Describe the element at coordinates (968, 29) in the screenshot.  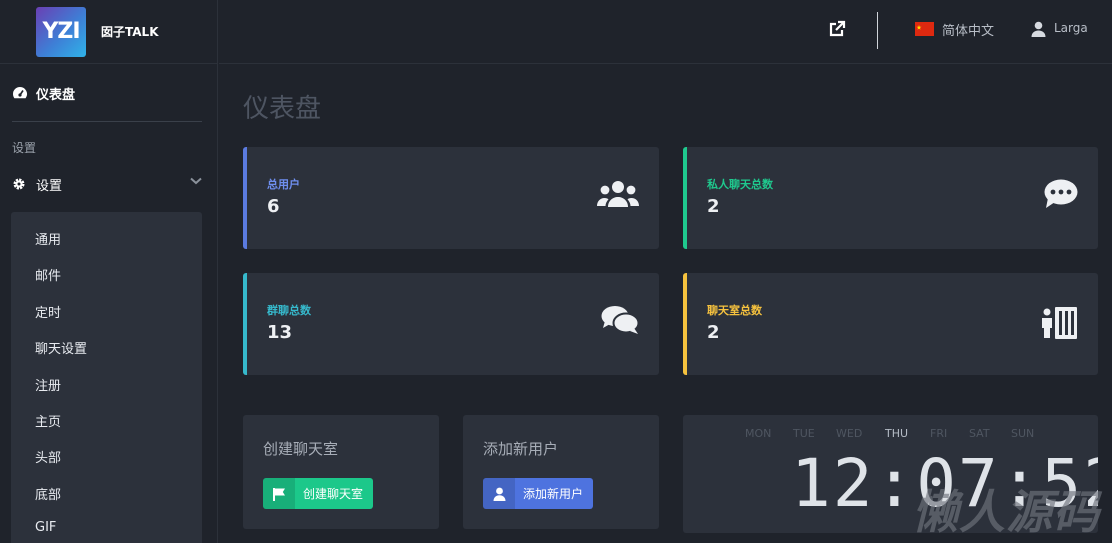
I see `language-selector: 简体中文` at that location.